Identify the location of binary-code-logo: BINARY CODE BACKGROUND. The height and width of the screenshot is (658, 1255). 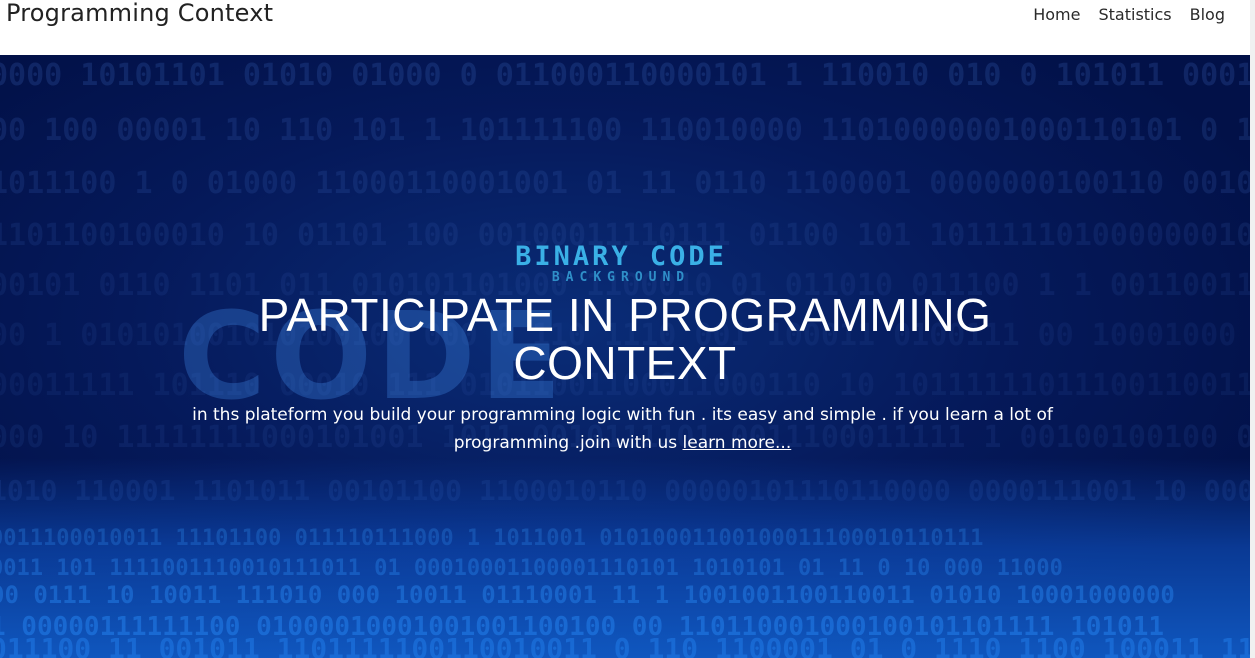
(621, 264).